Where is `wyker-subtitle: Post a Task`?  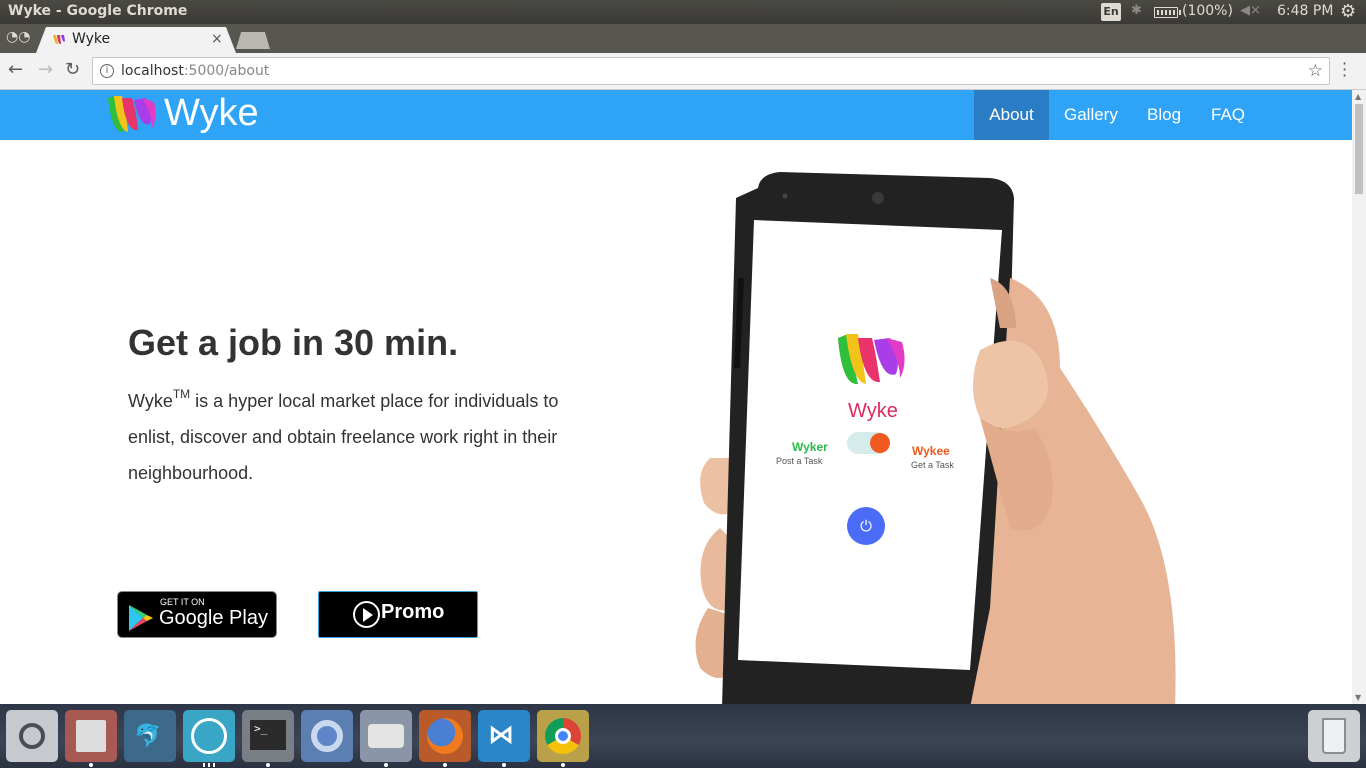 wyker-subtitle: Post a Task is located at coordinates (799, 461).